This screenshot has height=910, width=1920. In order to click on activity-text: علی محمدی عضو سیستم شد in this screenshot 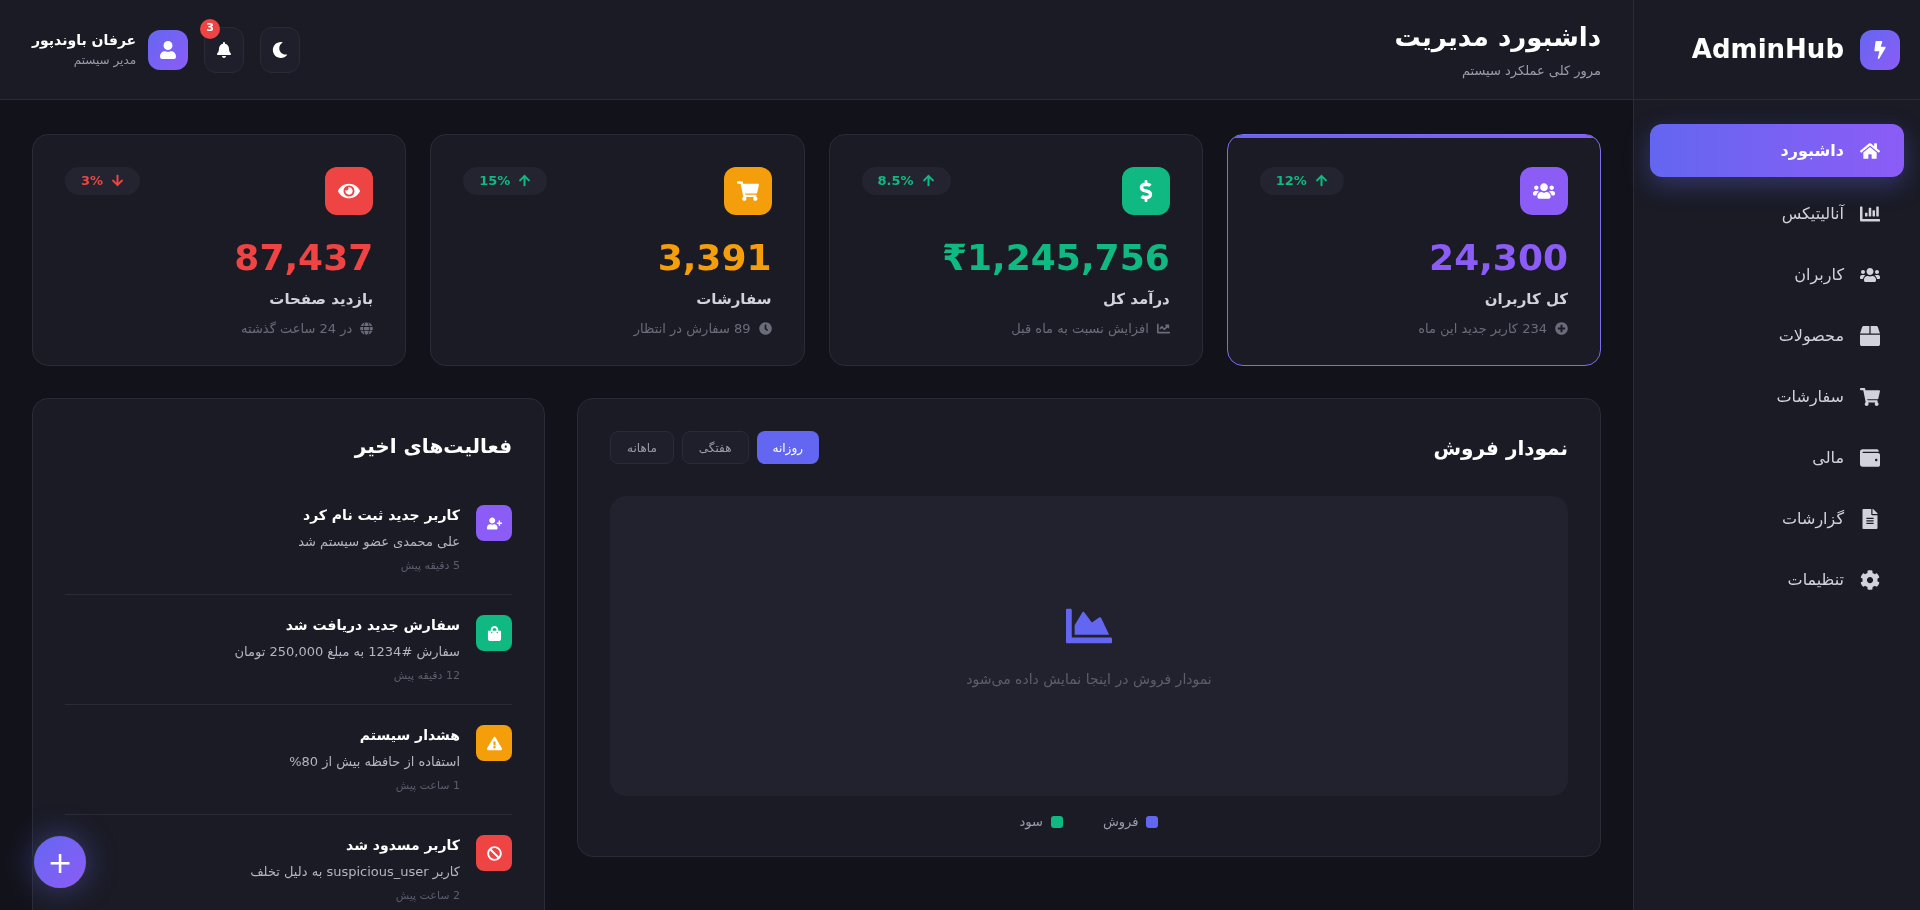, I will do `click(379, 542)`.